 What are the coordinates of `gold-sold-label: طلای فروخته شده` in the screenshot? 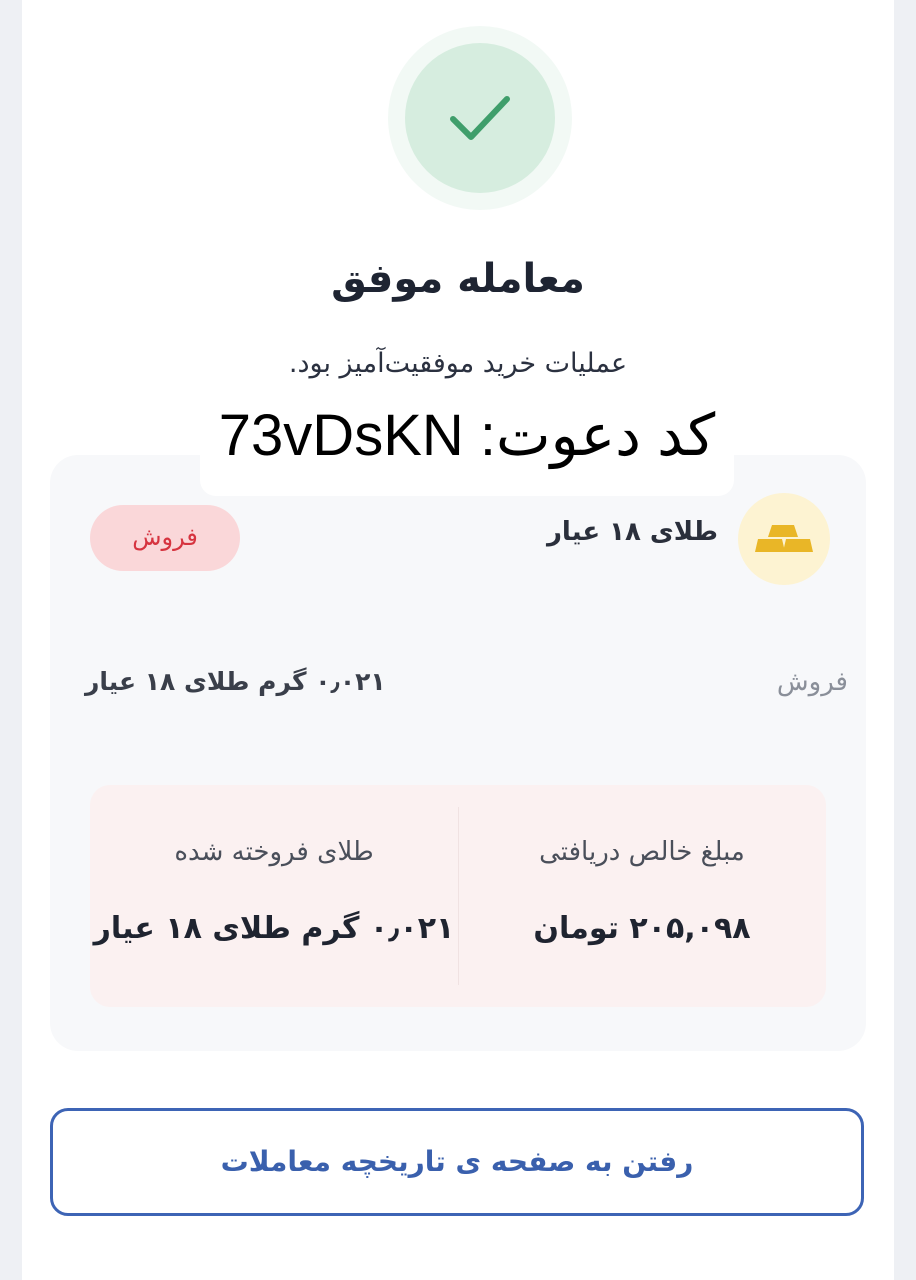 It's located at (274, 852).